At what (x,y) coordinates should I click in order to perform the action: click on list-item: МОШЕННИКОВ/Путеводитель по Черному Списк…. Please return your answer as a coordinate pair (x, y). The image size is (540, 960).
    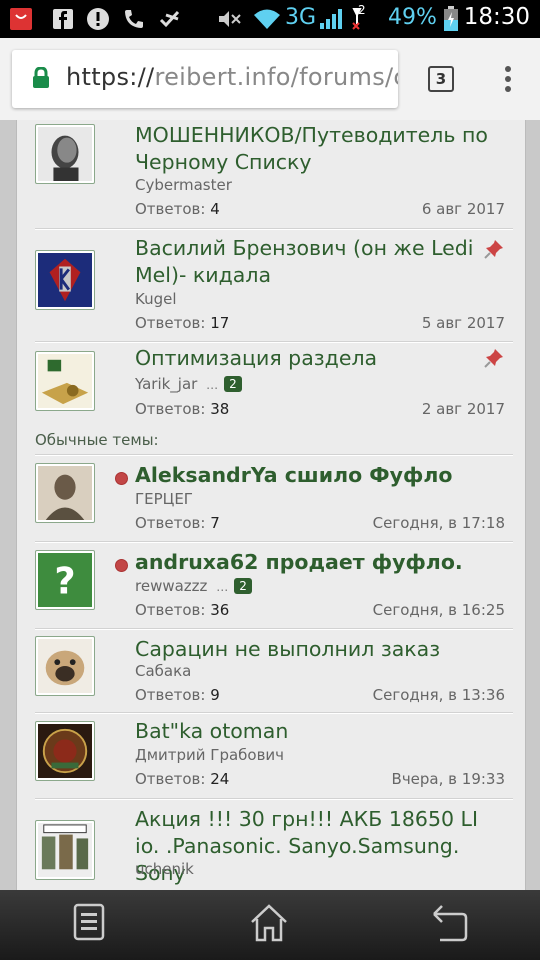
    Looking at the image, I should click on (274, 174).